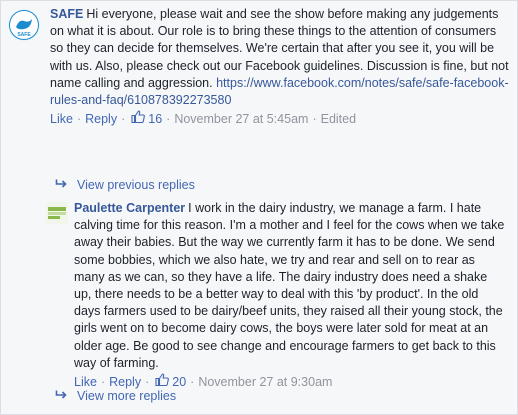  Describe the element at coordinates (66, 14) in the screenshot. I see `comment-author: SAFE` at that location.